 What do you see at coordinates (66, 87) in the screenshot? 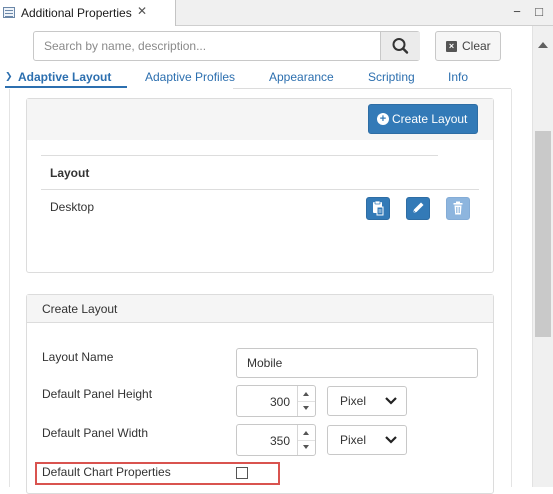
I see `active-tab-indicator` at bounding box center [66, 87].